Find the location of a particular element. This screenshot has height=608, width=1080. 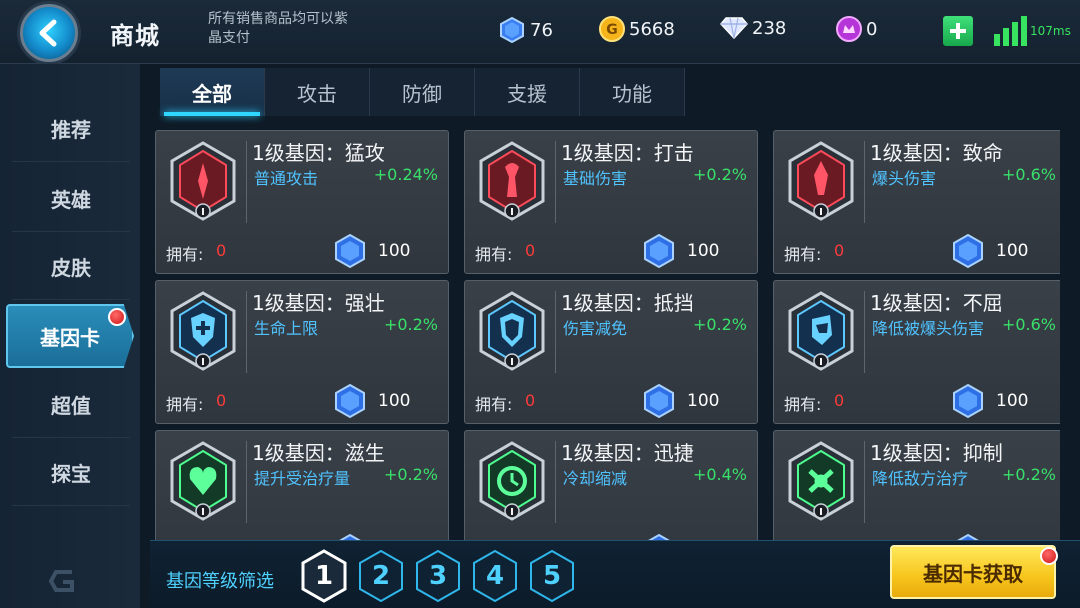

card-title: 1级基因：强壮 is located at coordinates (318, 303).